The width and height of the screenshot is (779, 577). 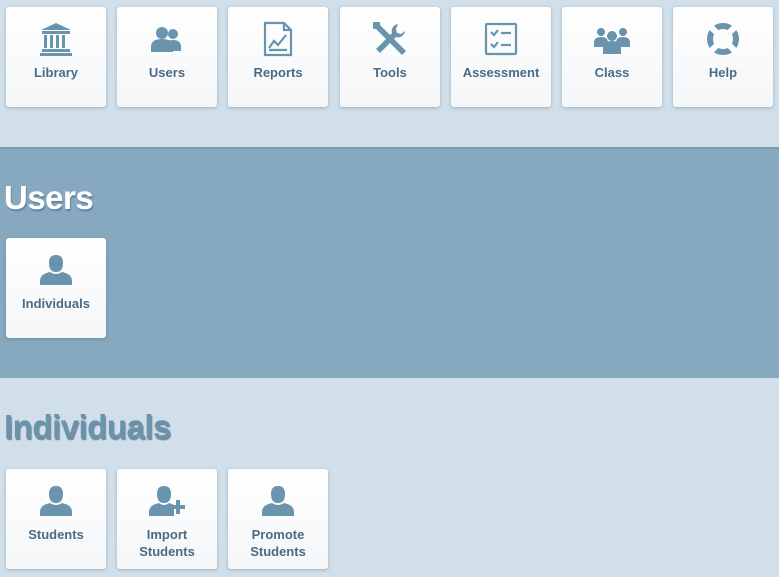 I want to click on nav-tile-reports: Reports, so click(x=278, y=57).